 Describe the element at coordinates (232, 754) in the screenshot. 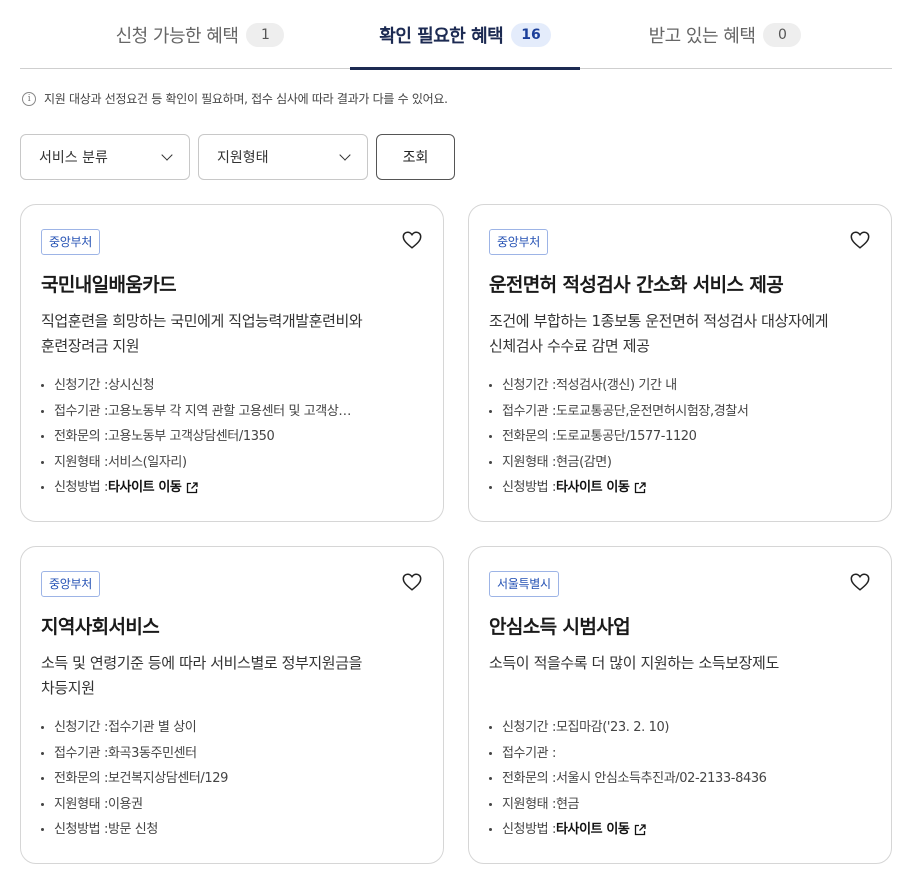

I see `detail-agency: 접수기관 : 화곡3동주민센터` at that location.